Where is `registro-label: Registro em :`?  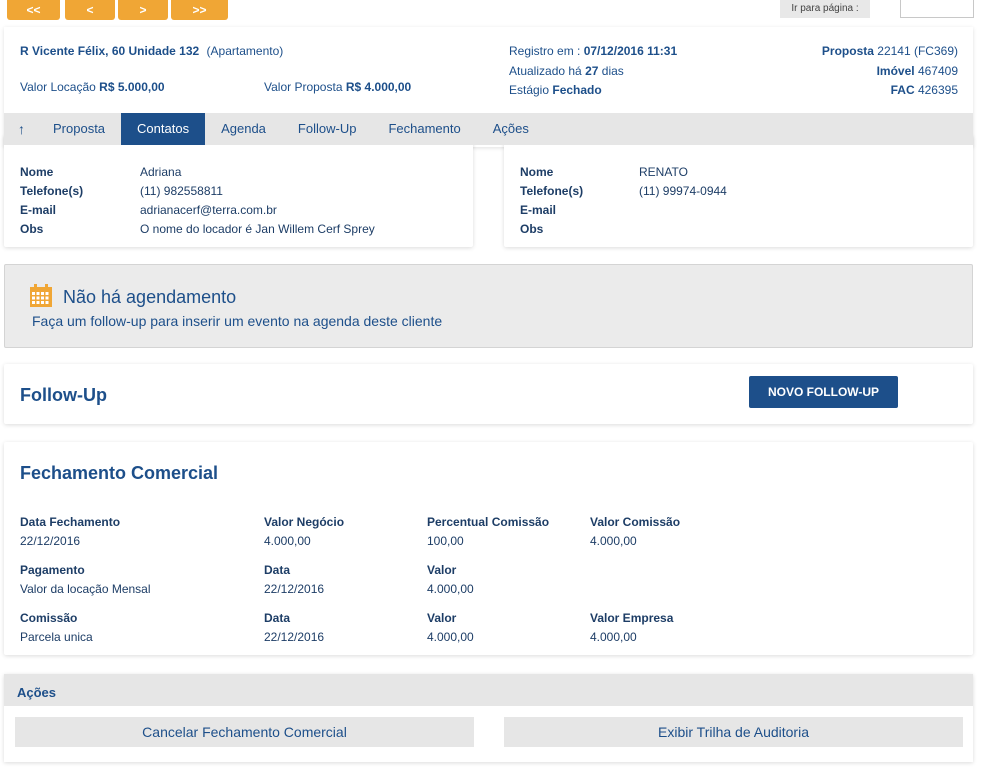
registro-label: Registro em : is located at coordinates (545, 51).